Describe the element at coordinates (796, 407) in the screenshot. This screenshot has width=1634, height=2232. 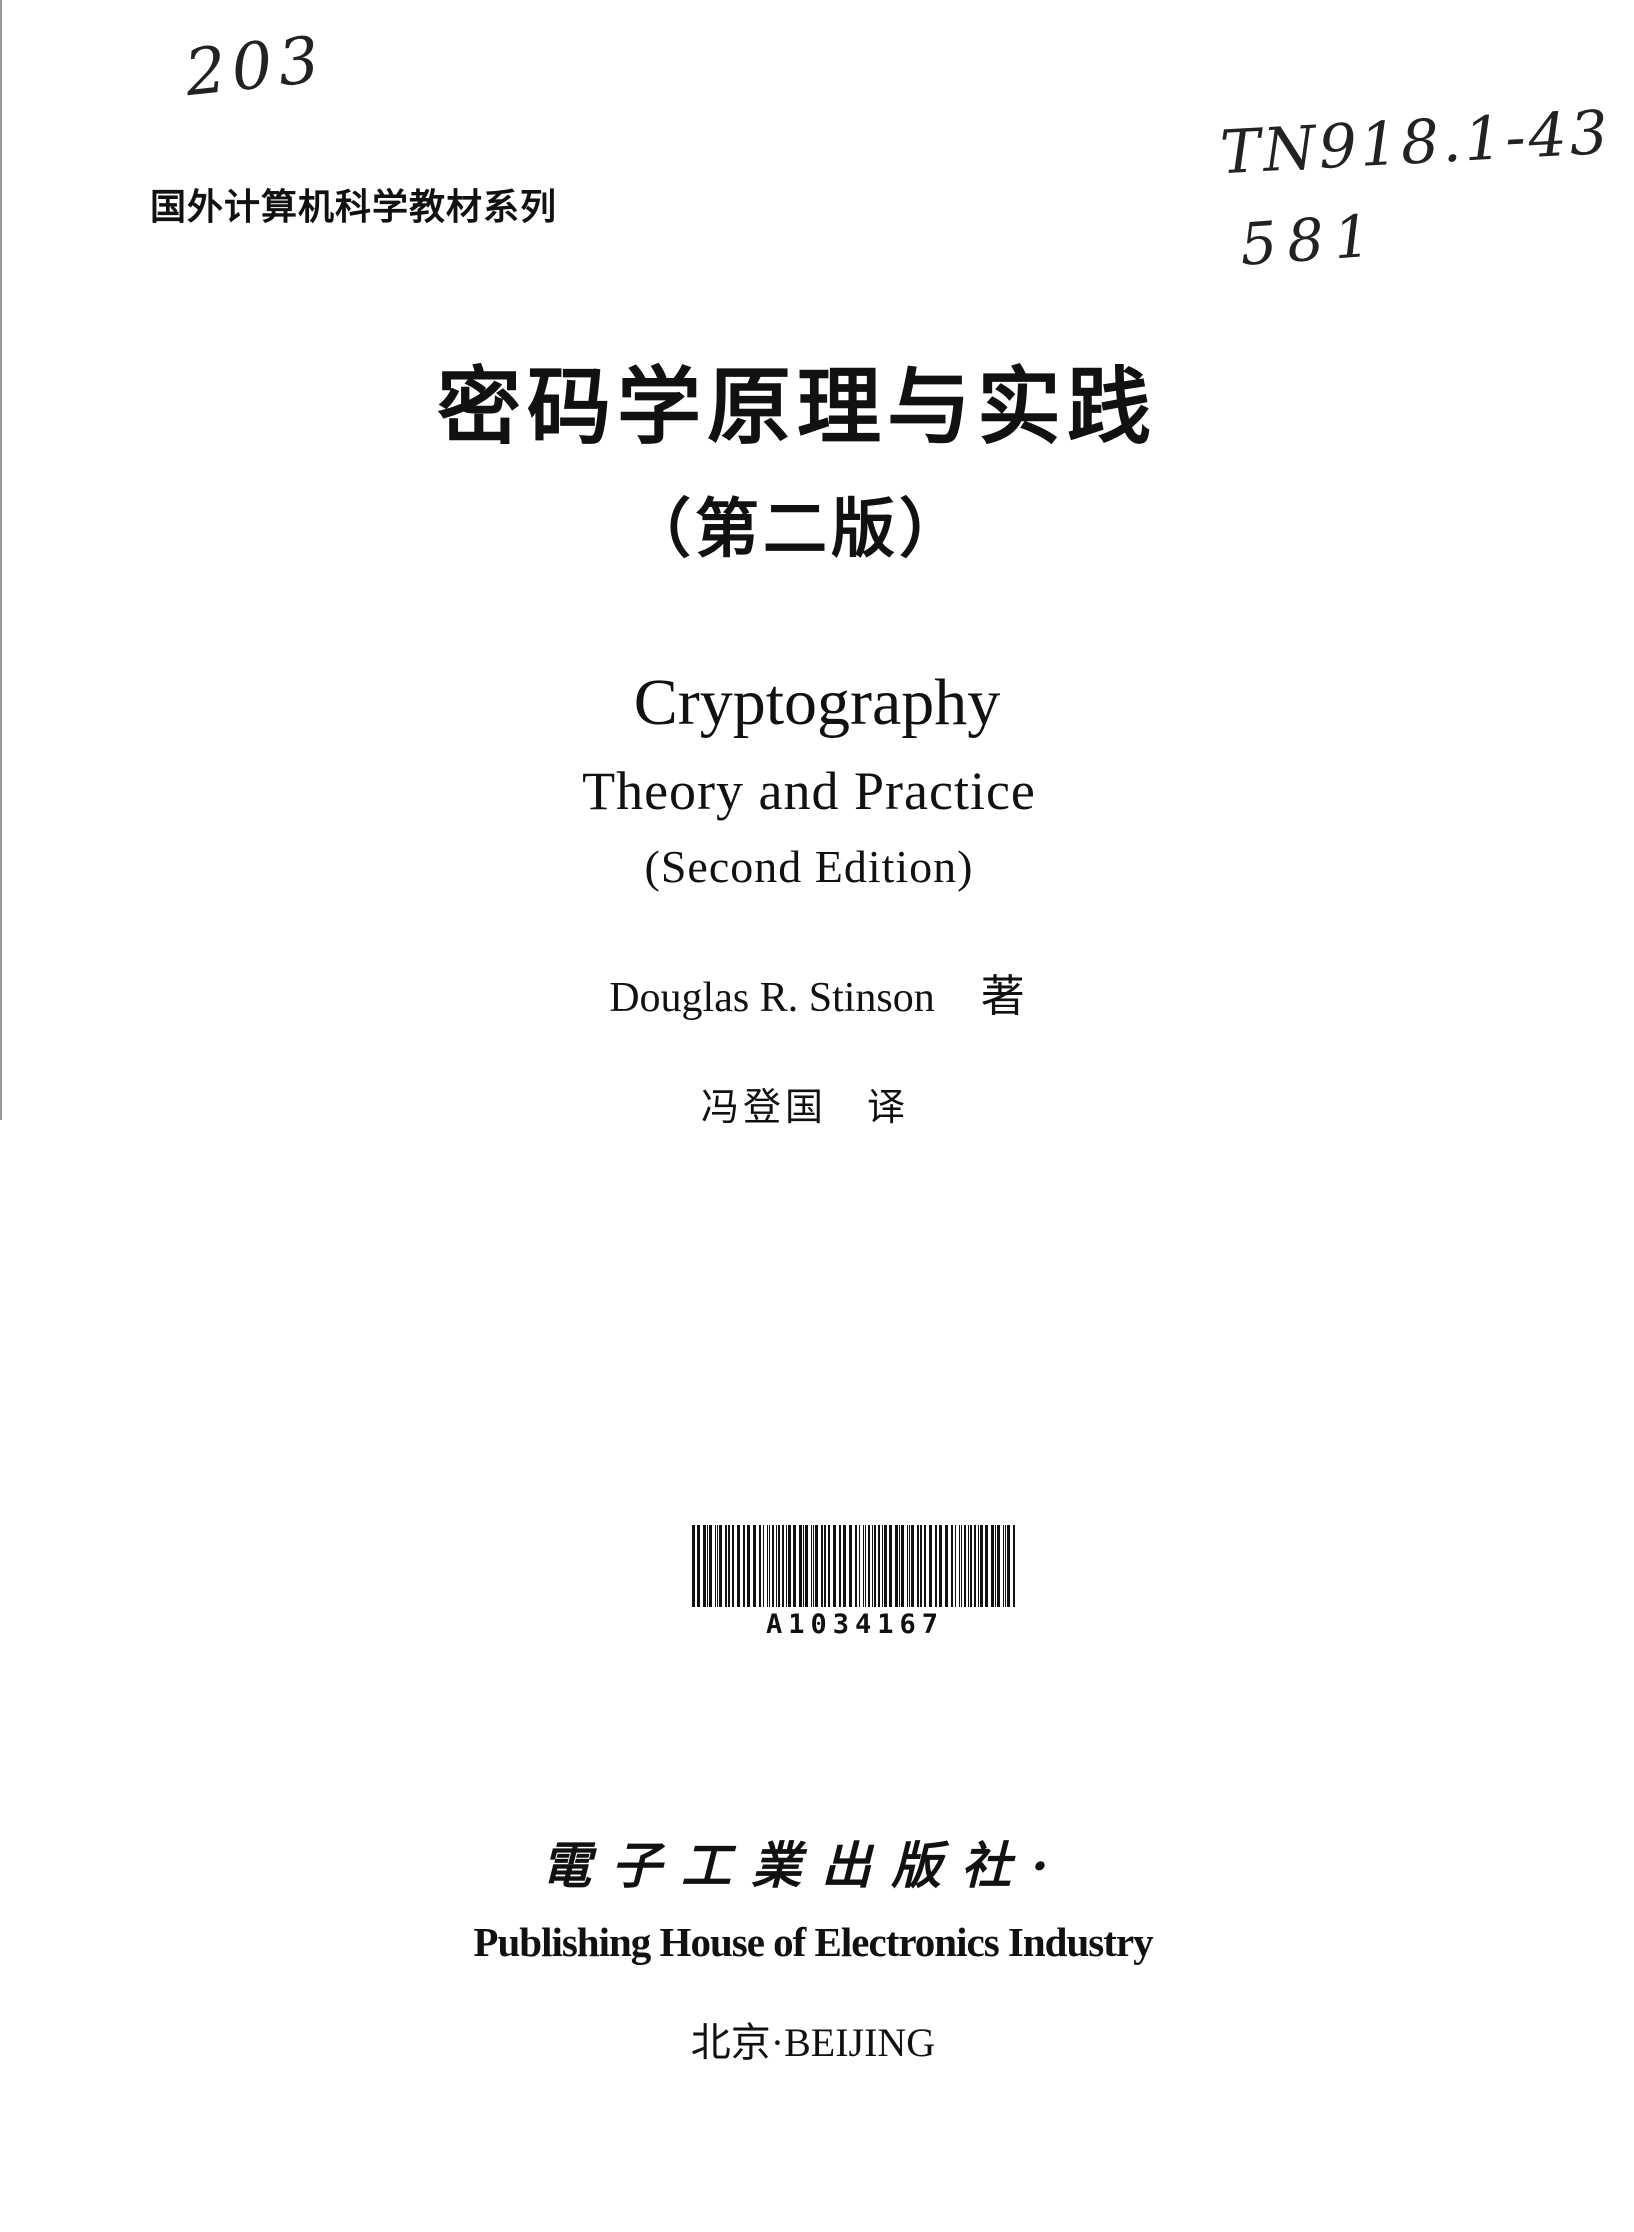
I see `book-title-chinese: 密码学原理与实践` at that location.